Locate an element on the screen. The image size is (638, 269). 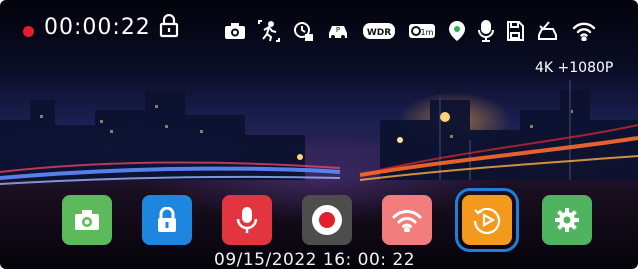
settings-button is located at coordinates (567, 220).